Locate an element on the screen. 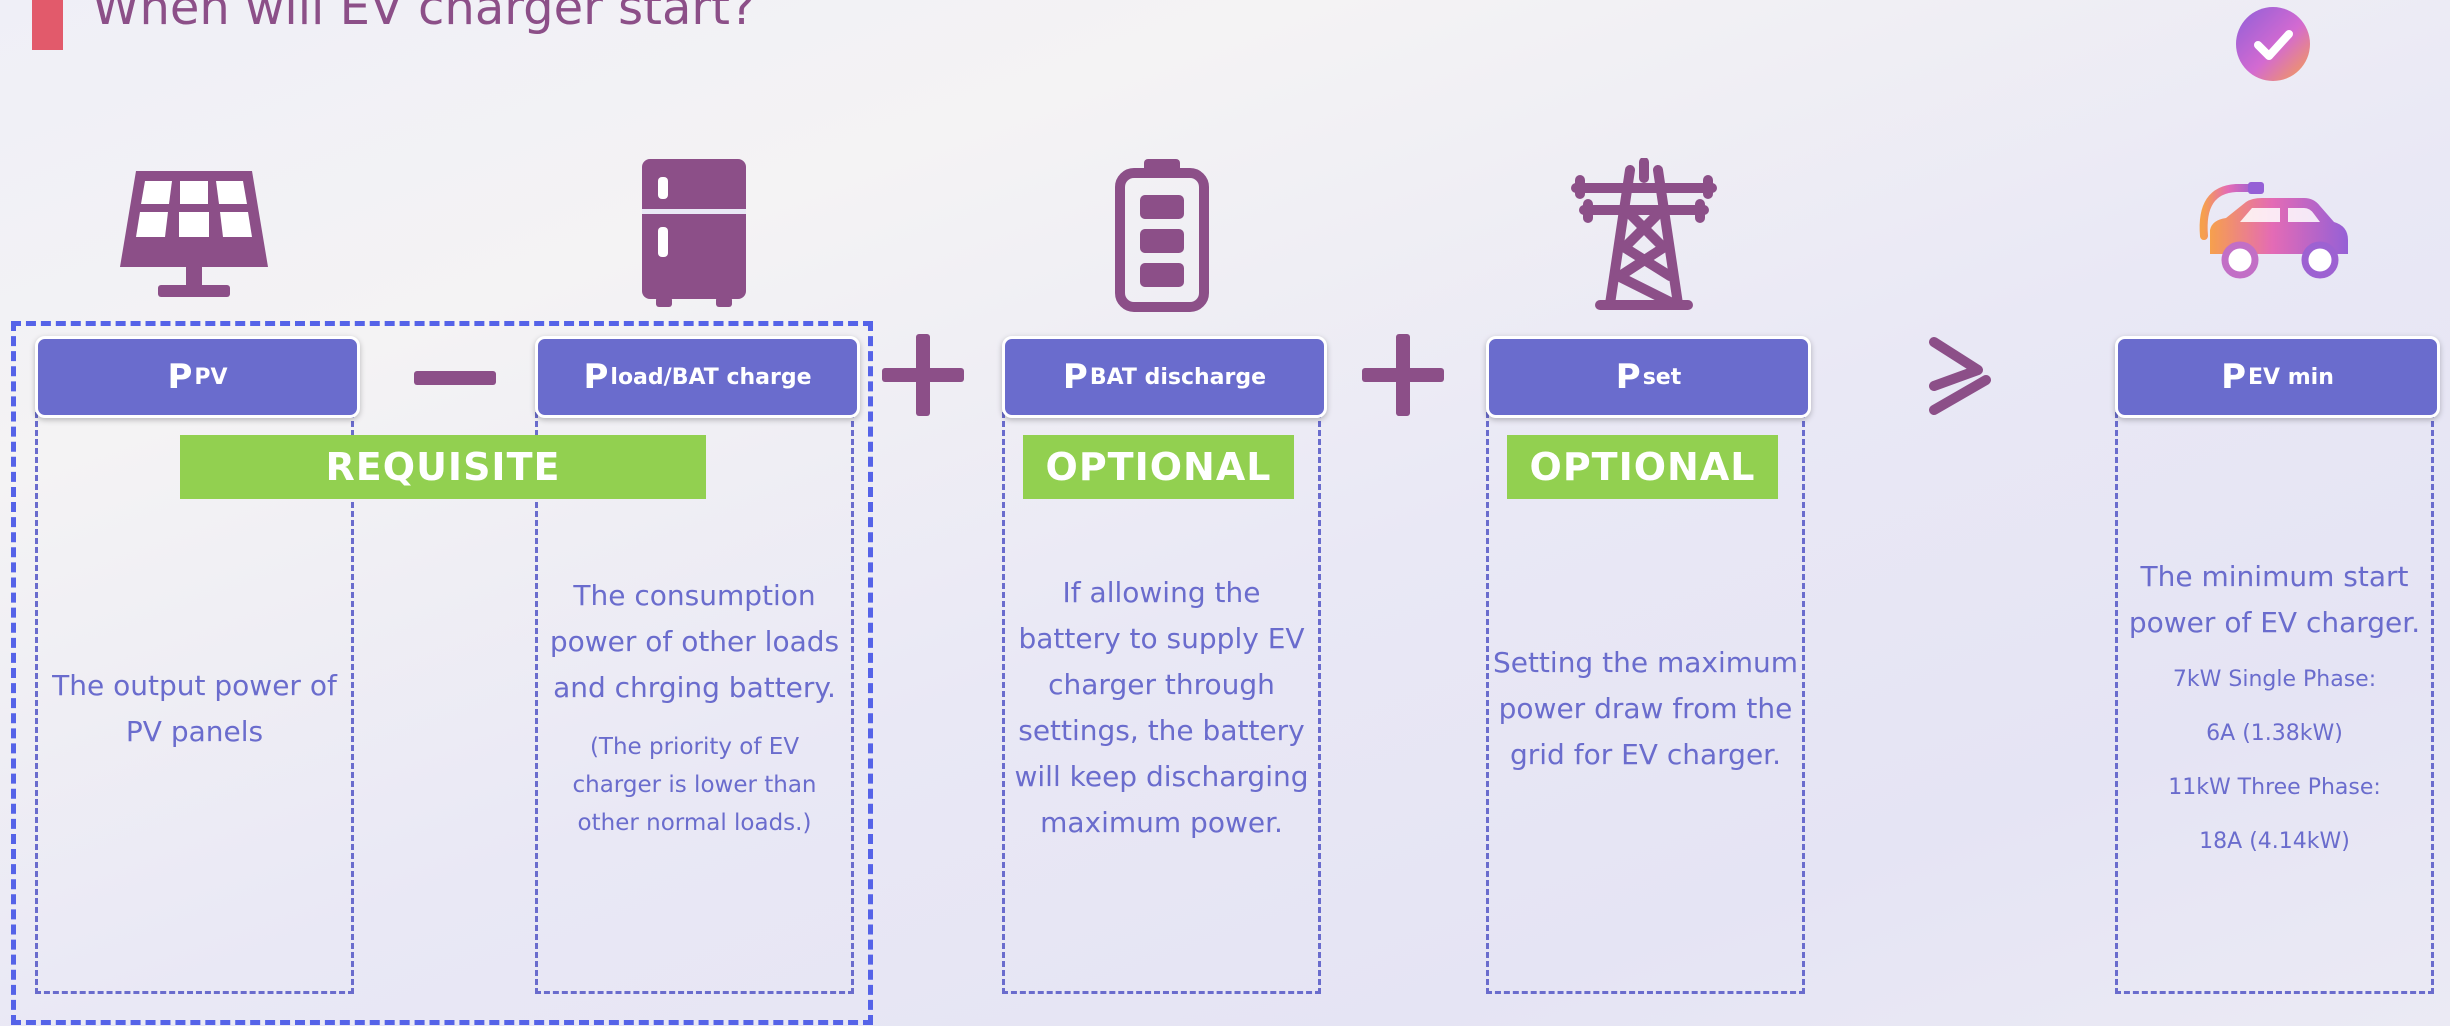 Image resolution: width=2450 pixels, height=1026 pixels. note-line: other normal loads.) is located at coordinates (694, 823).